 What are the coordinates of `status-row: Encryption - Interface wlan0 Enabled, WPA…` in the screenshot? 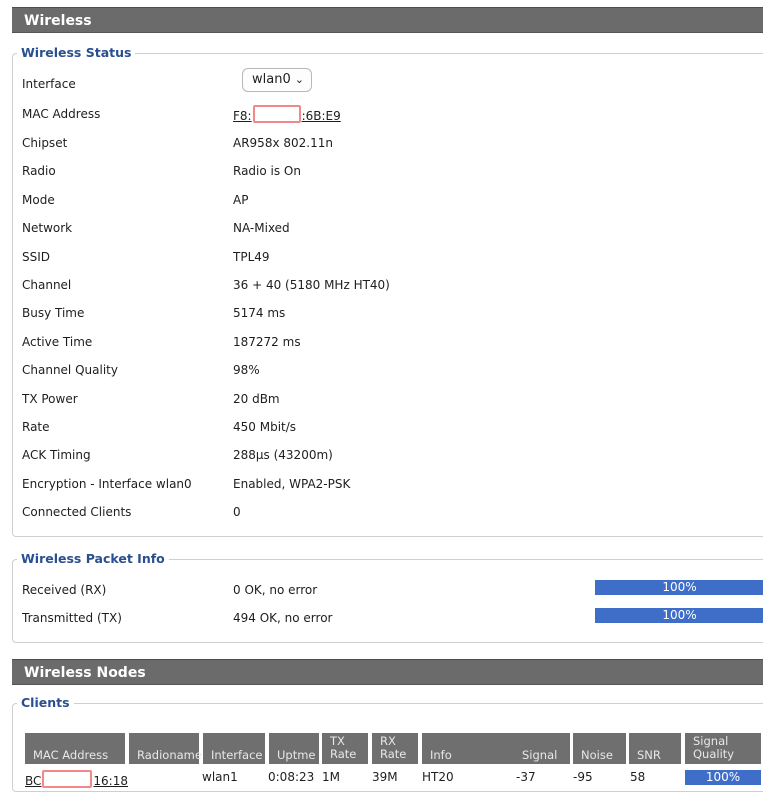 It's located at (392, 484).